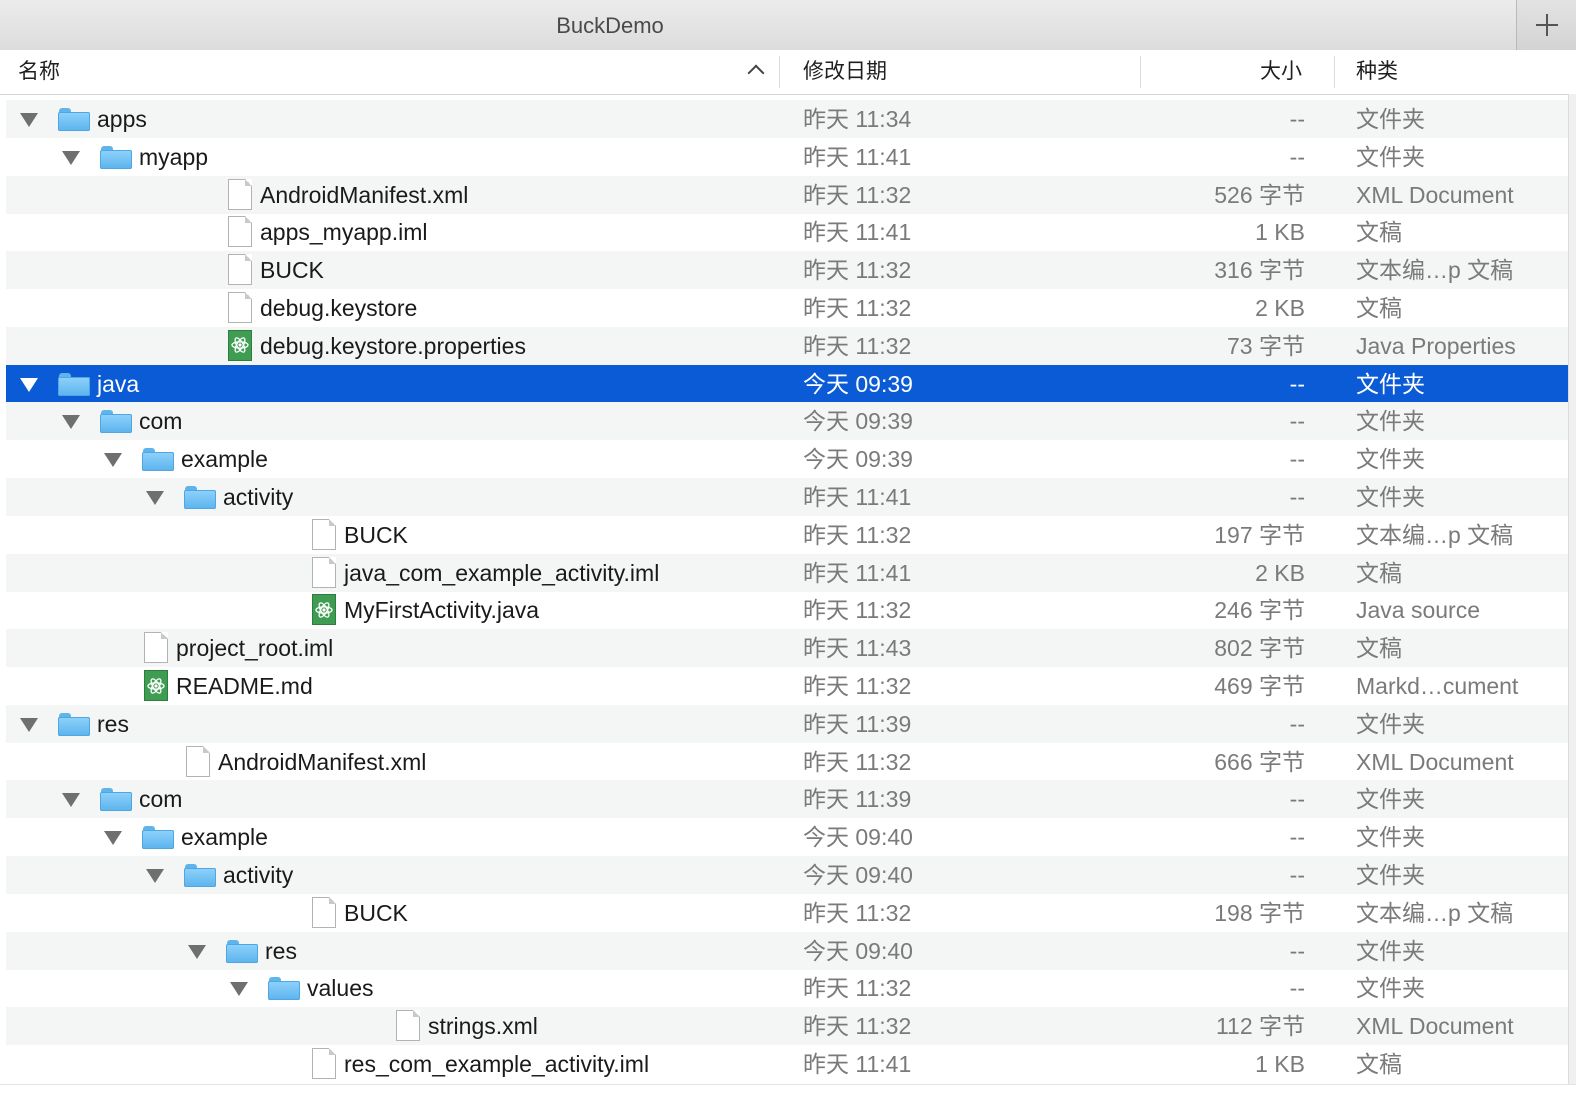 Image resolution: width=1576 pixels, height=1102 pixels. Describe the element at coordinates (787, 308) in the screenshot. I see `file-row: debug.keystore 昨天 11:32 2 KB 文稿` at that location.